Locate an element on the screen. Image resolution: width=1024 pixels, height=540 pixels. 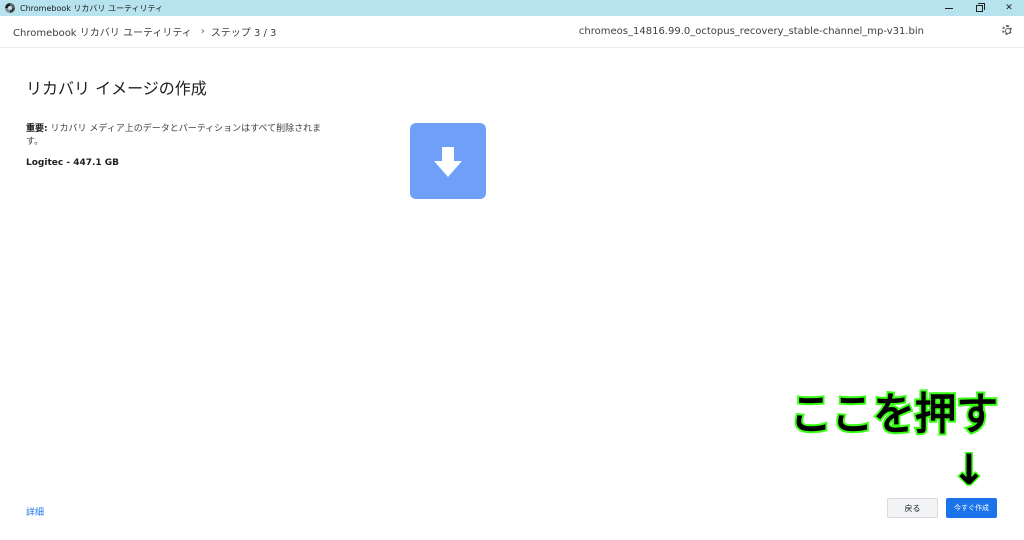
restore-icon is located at coordinates (980, 7).